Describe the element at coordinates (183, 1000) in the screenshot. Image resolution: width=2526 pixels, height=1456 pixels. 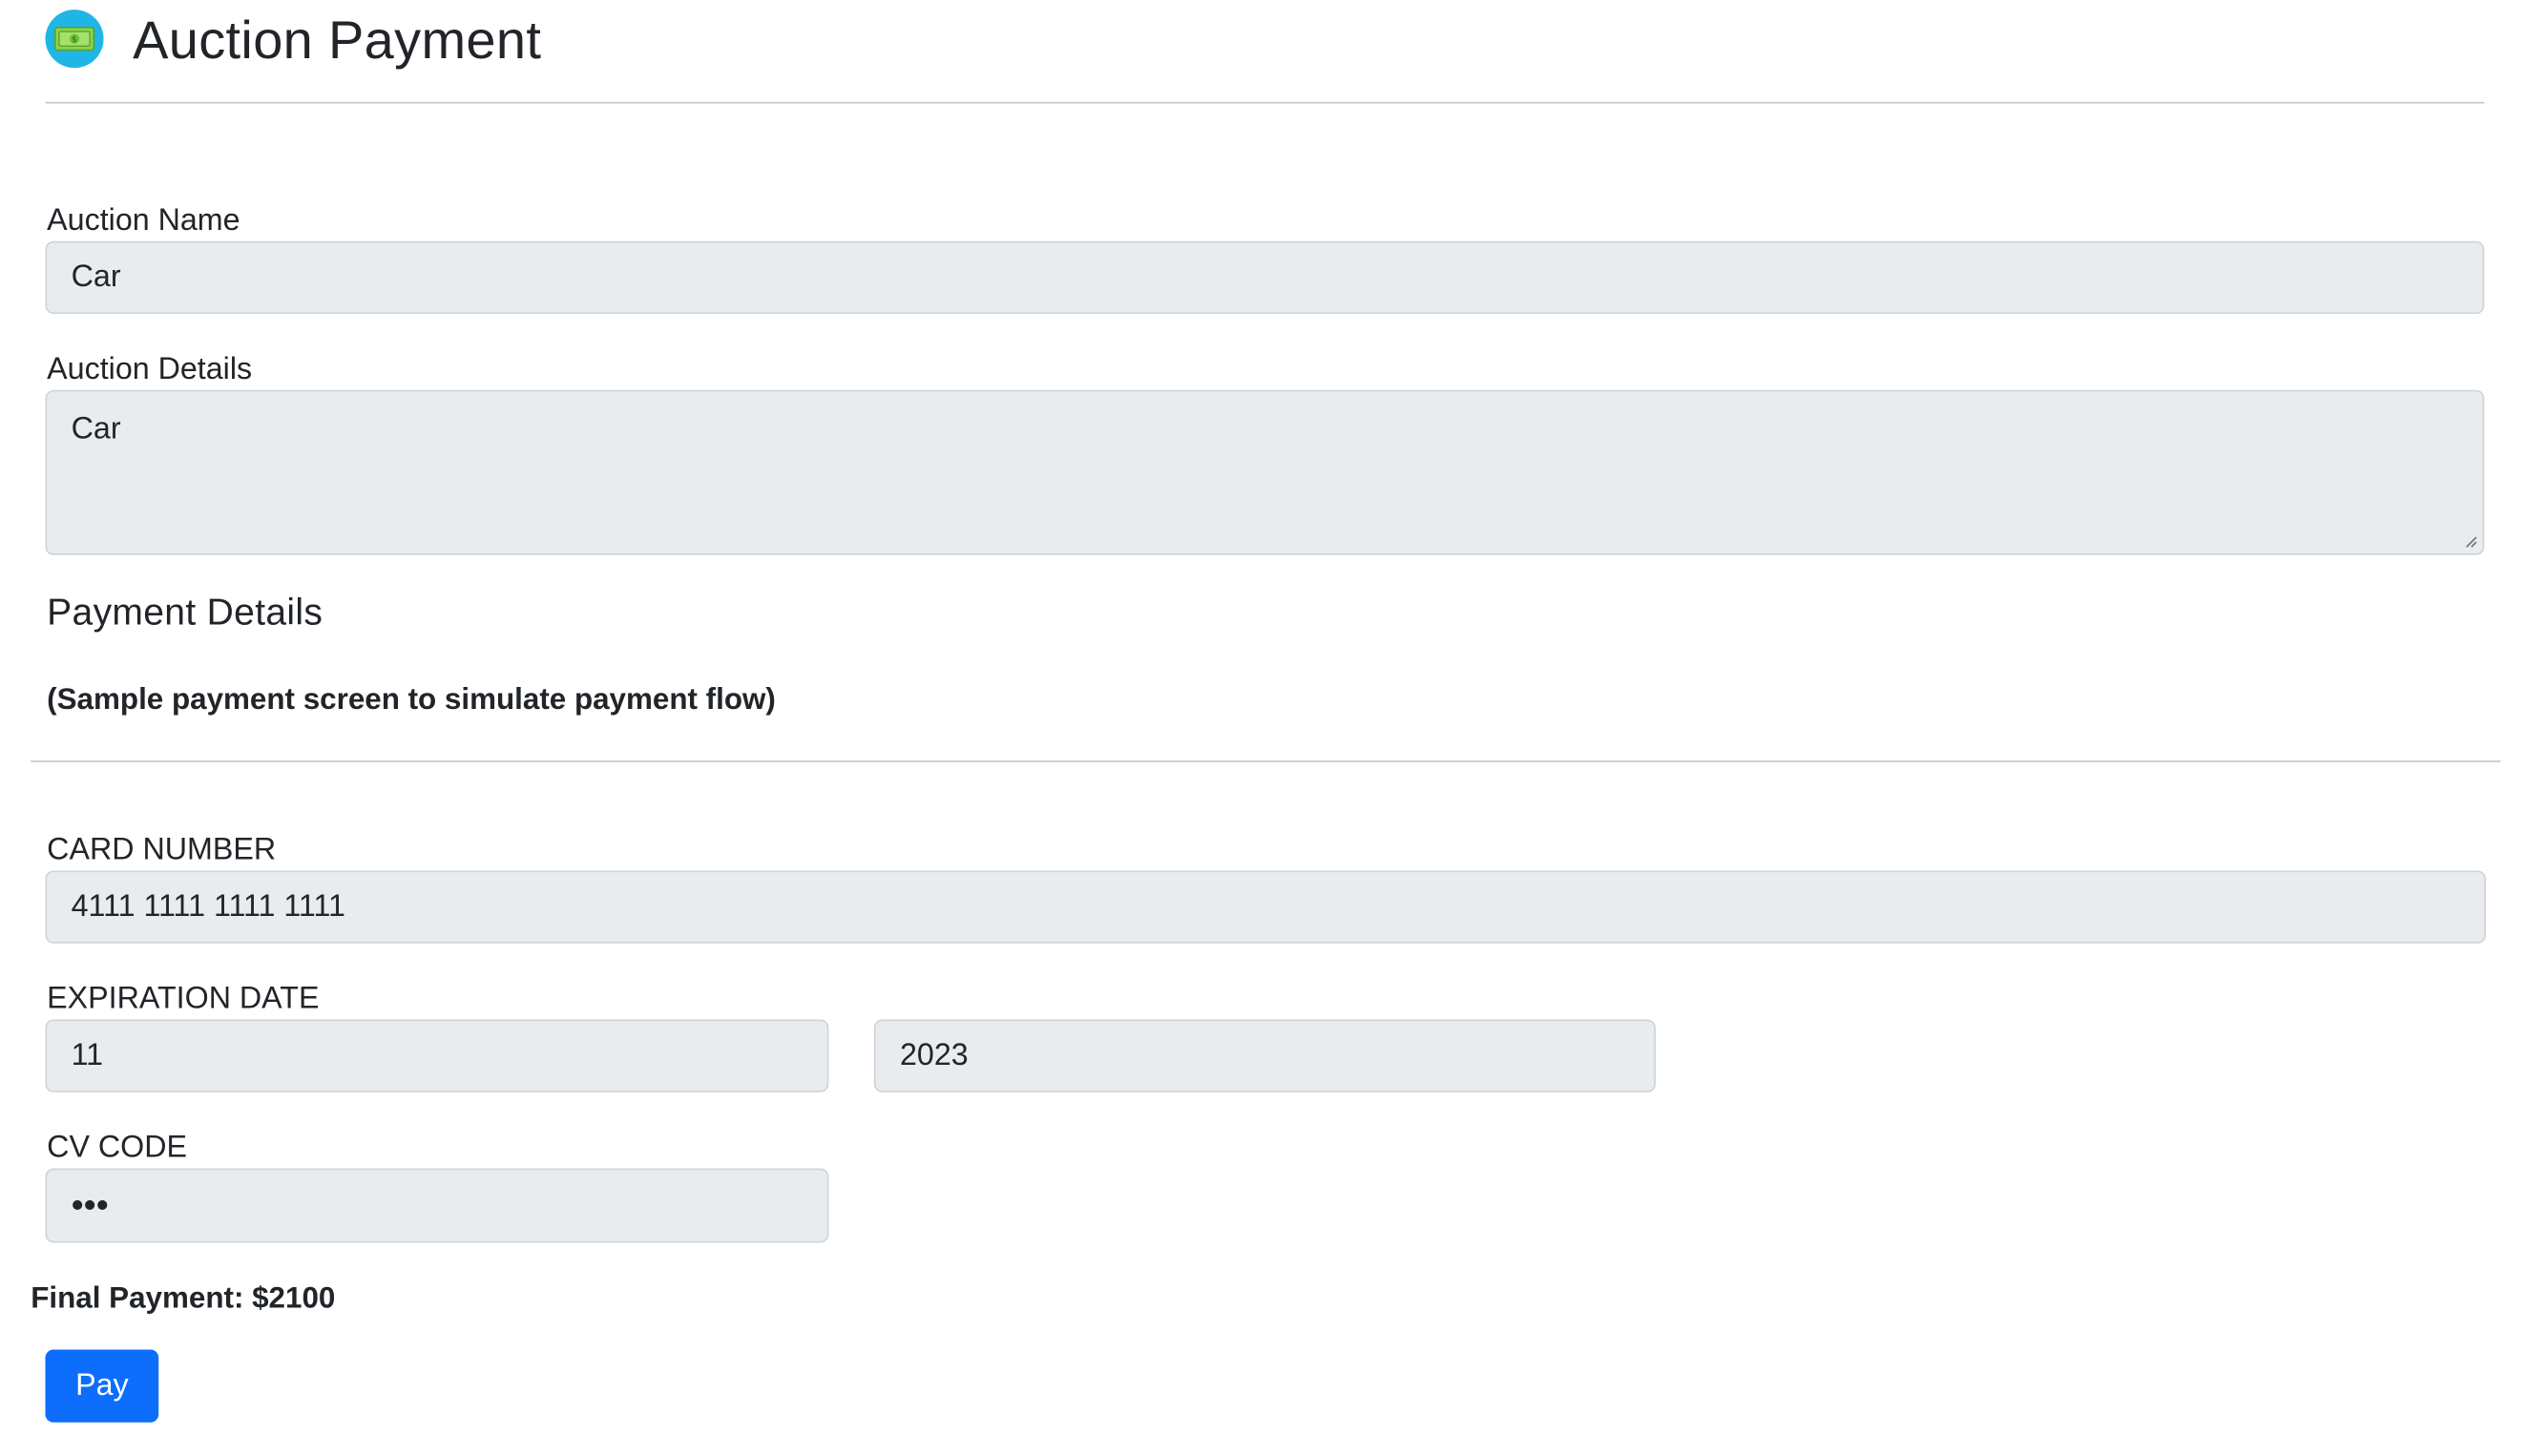
I see `expiration-date-label: EXPIRATION DATE` at that location.